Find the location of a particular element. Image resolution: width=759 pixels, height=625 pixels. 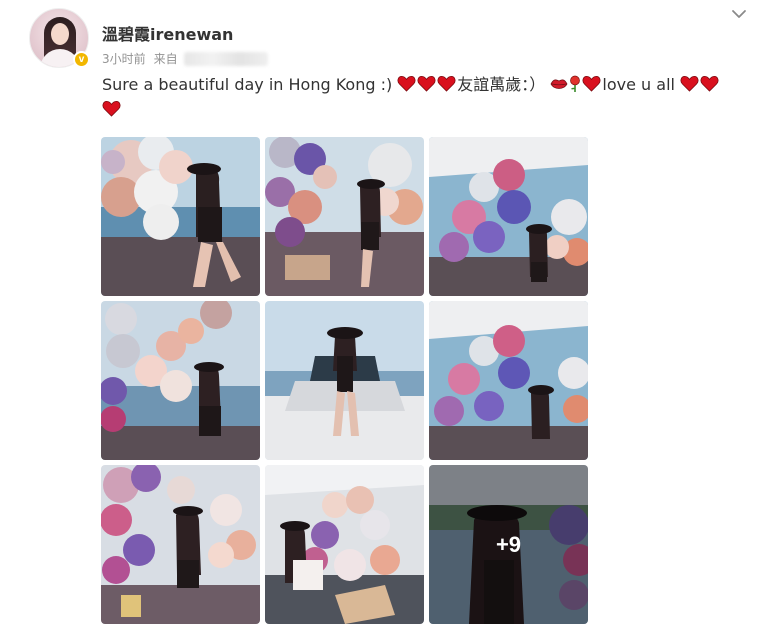

post-text-part-1: Sure a beautiful day in Hong Kong :) is located at coordinates (247, 84).